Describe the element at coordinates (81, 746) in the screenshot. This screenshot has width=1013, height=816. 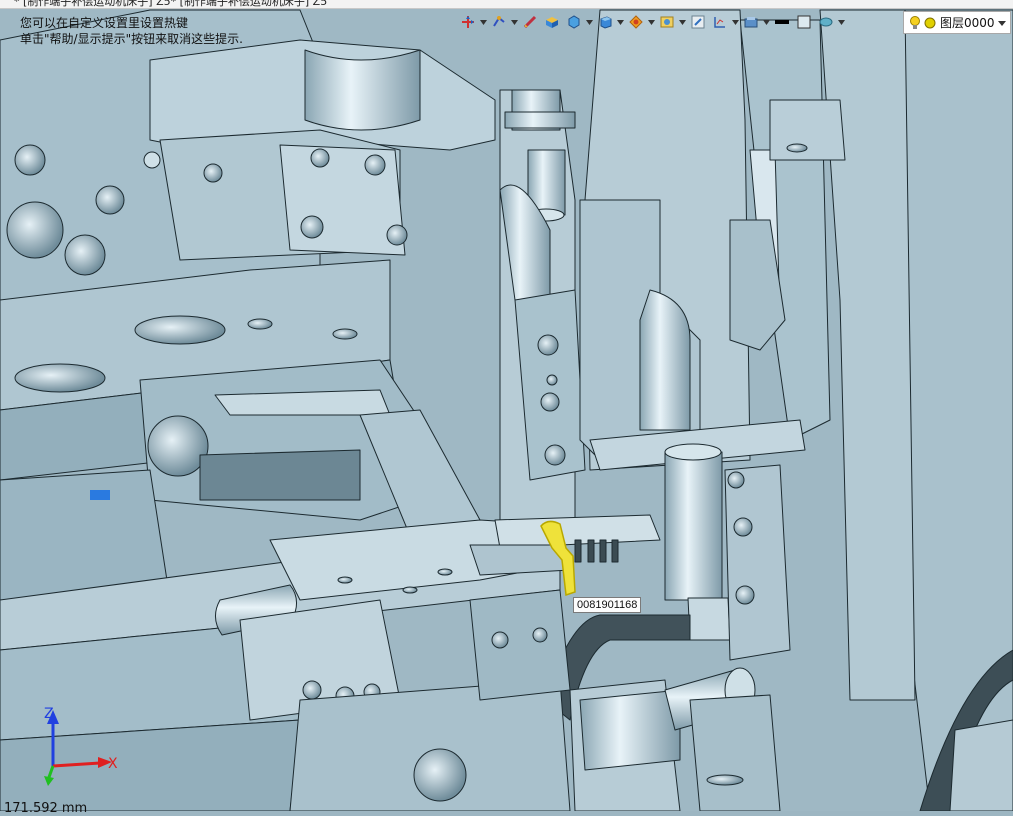
I see `axis-triad: Z X` at that location.